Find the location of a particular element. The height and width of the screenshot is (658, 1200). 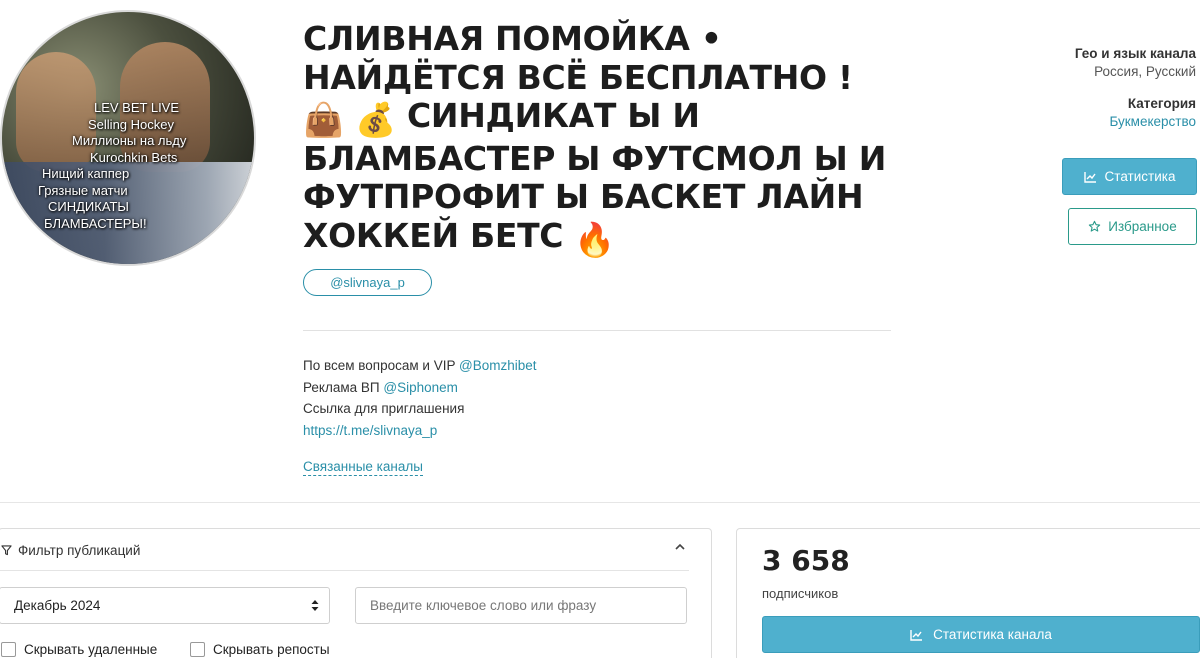

description-text: Реклама ВП is located at coordinates (343, 387).